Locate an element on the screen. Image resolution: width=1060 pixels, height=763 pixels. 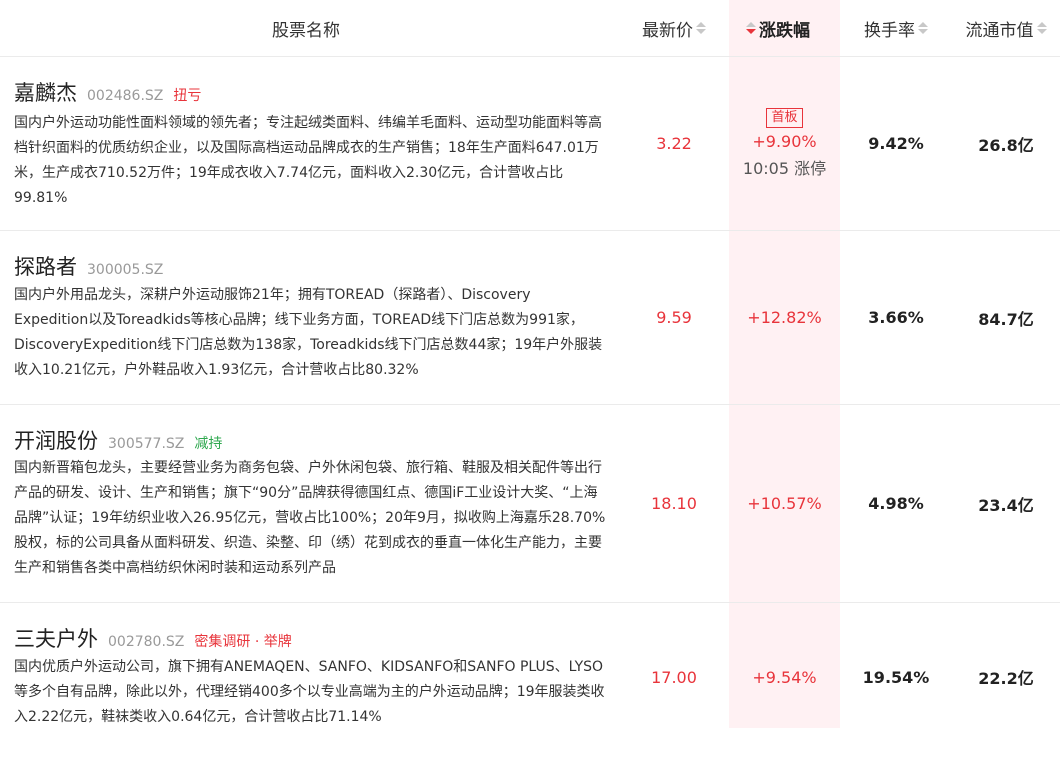
header-name-label: 股票名称 is located at coordinates (306, 30).